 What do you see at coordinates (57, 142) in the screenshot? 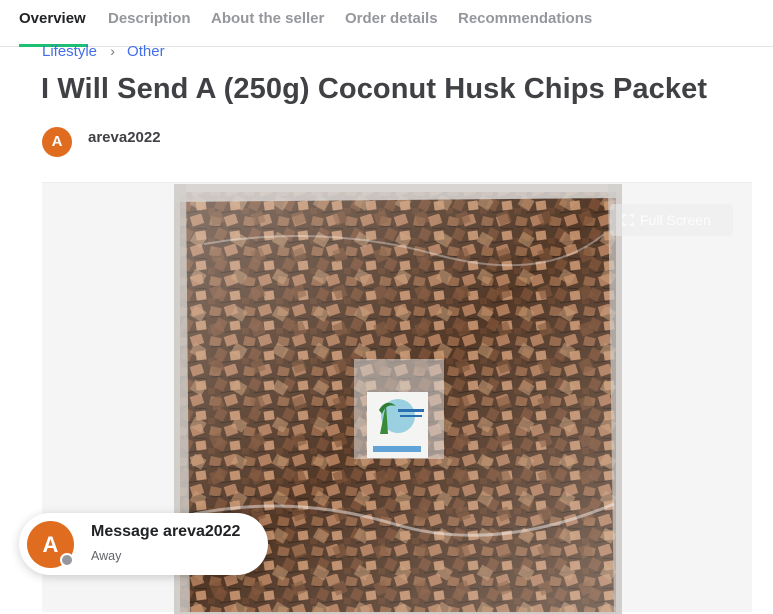
I see `seller-avatar: A` at bounding box center [57, 142].